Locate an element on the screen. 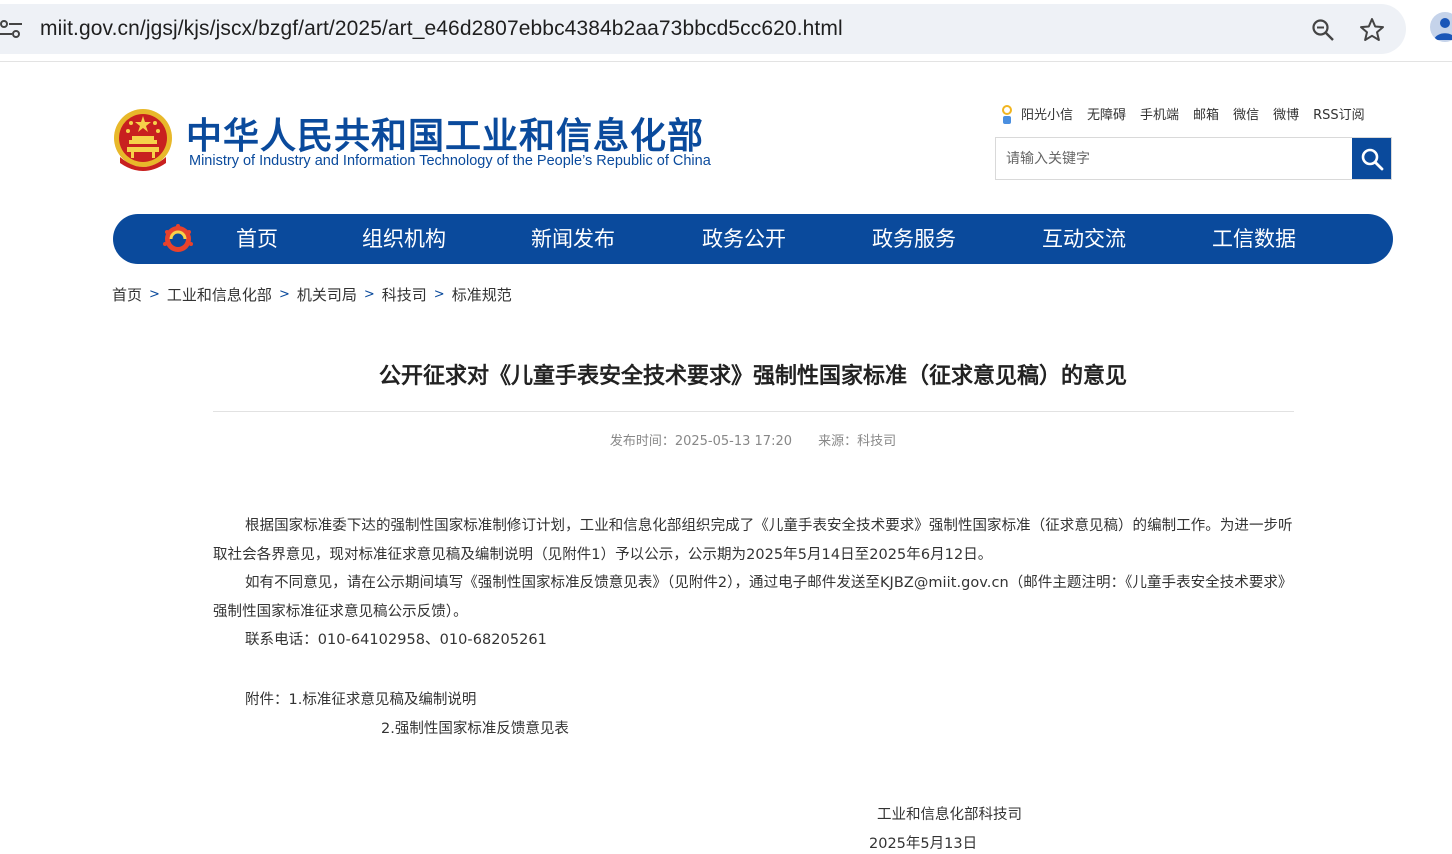 The width and height of the screenshot is (1452, 854). breadcrumb-home: 首页 is located at coordinates (127, 294).